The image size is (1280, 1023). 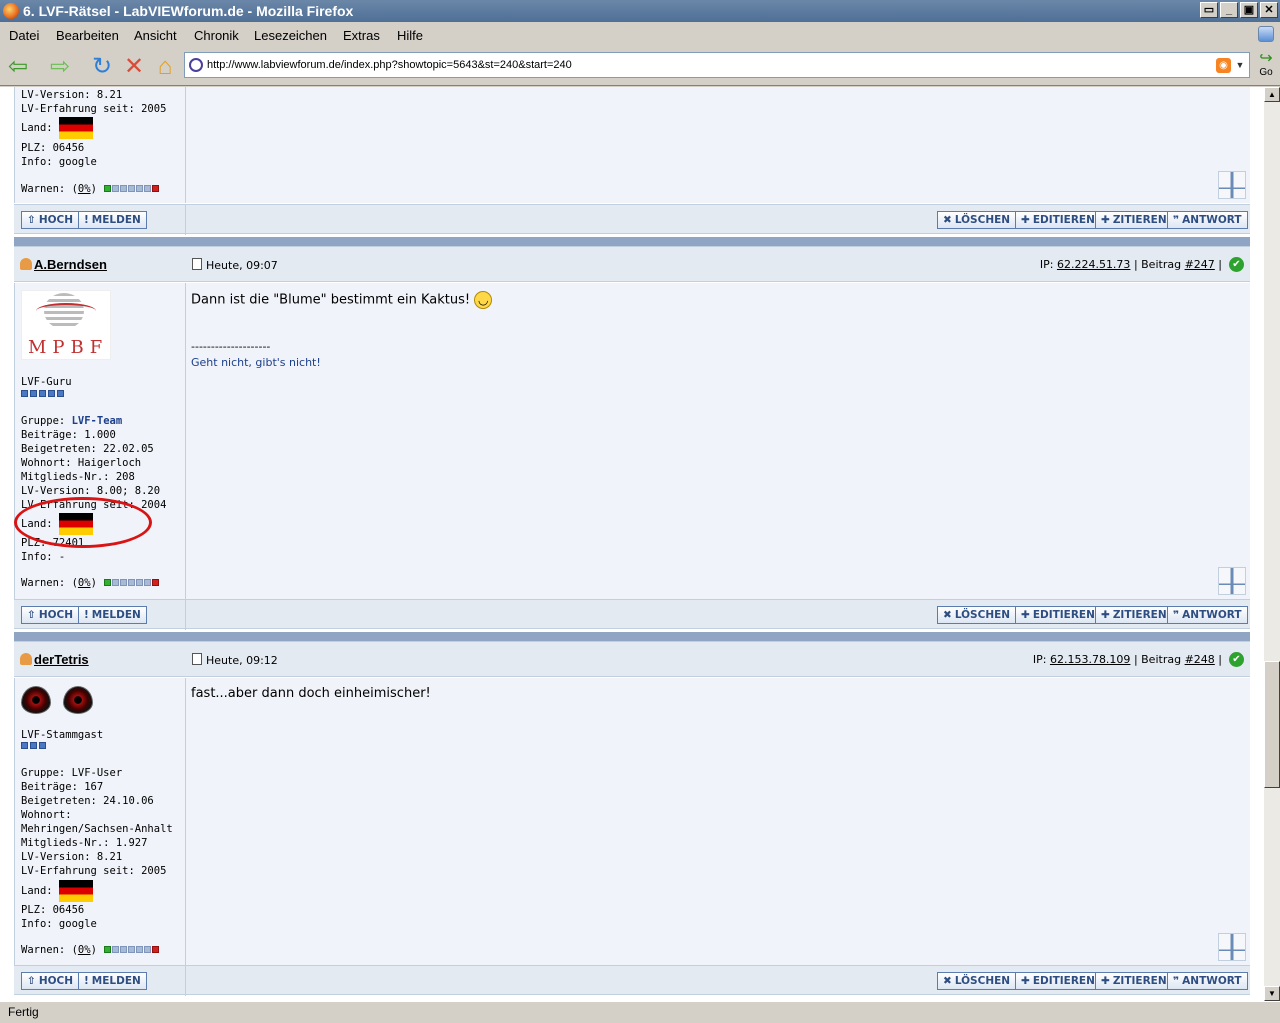 I want to click on gruppe-label: Gruppe:, so click(x=43, y=421).